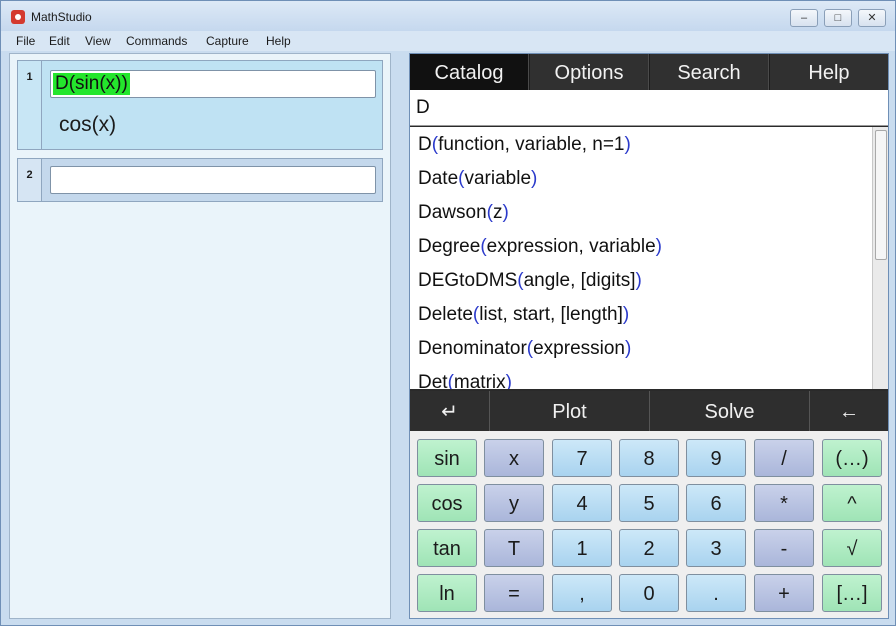  What do you see at coordinates (61, 17) in the screenshot?
I see `window-title: MathStudio` at bounding box center [61, 17].